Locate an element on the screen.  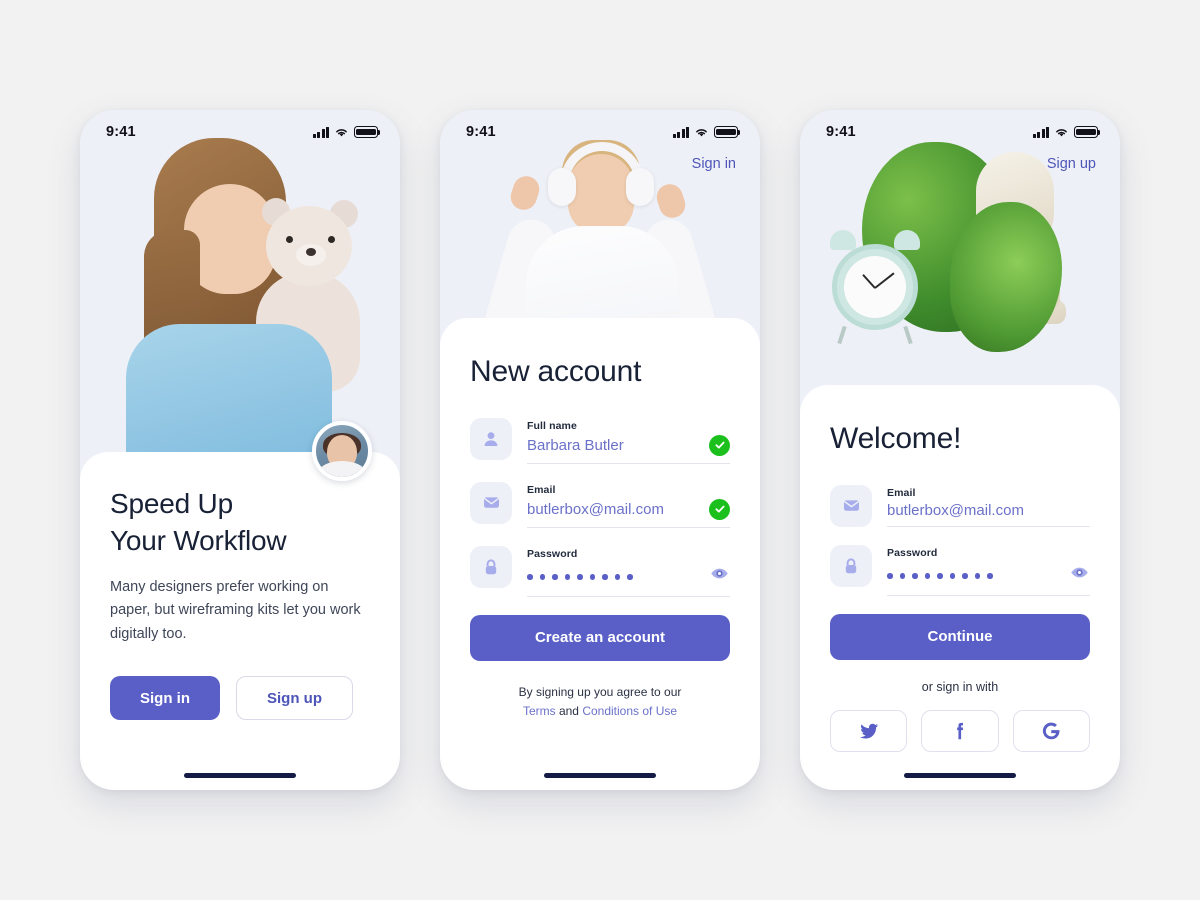
google-login-button is located at coordinates (1051, 730).